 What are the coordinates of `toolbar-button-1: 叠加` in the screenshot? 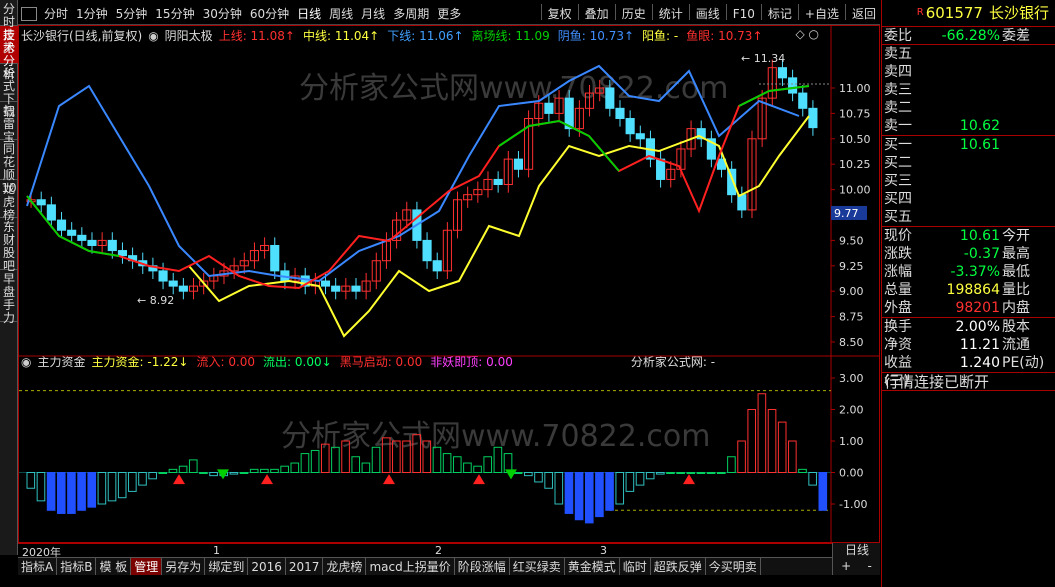 It's located at (597, 14).